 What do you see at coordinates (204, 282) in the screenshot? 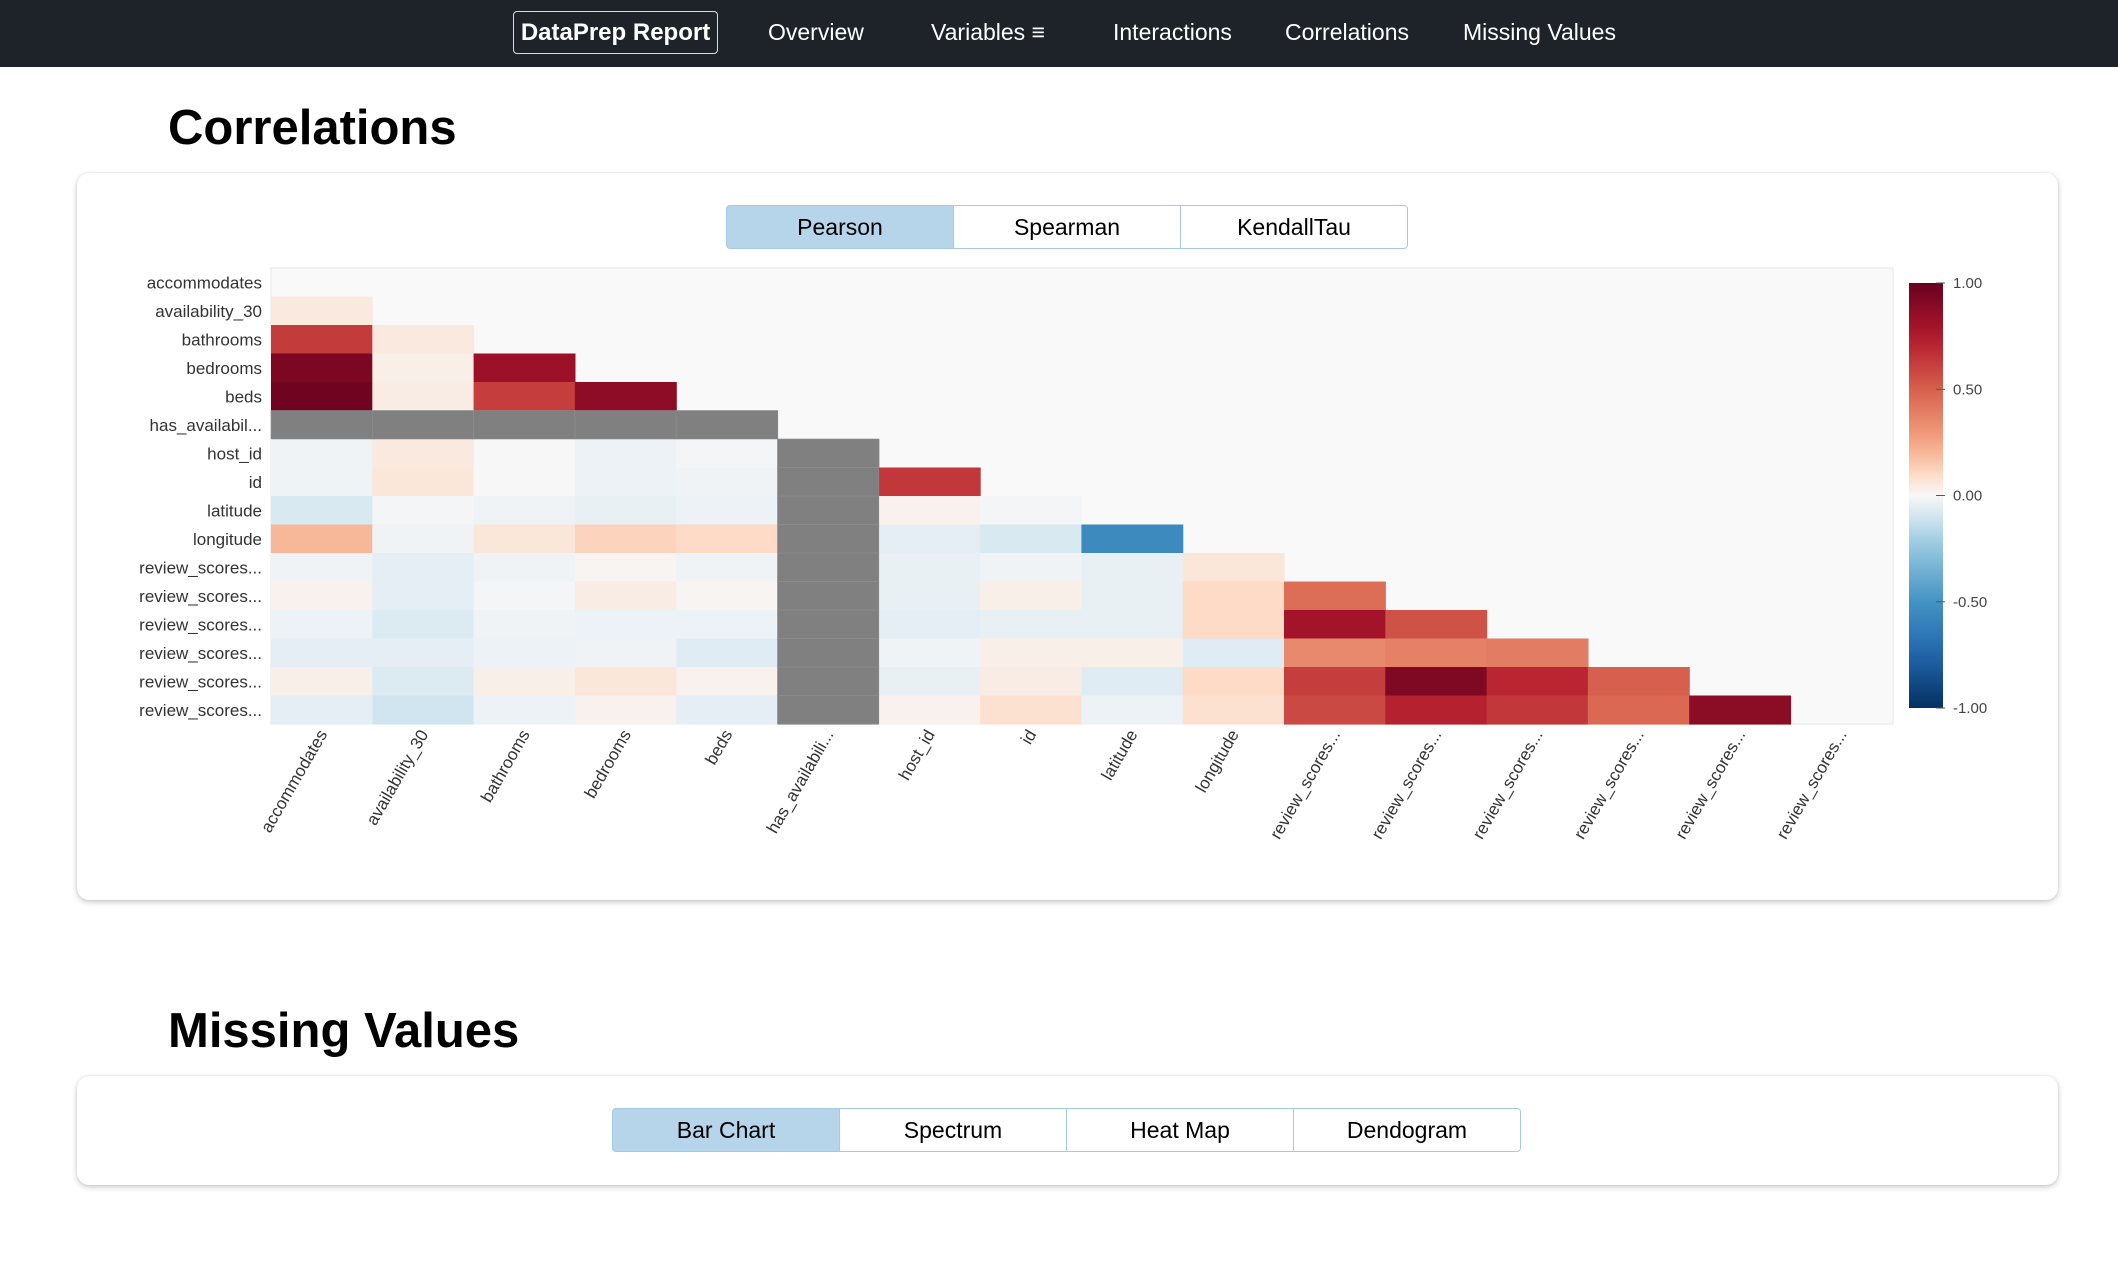
I see `row-label: accommodates` at bounding box center [204, 282].